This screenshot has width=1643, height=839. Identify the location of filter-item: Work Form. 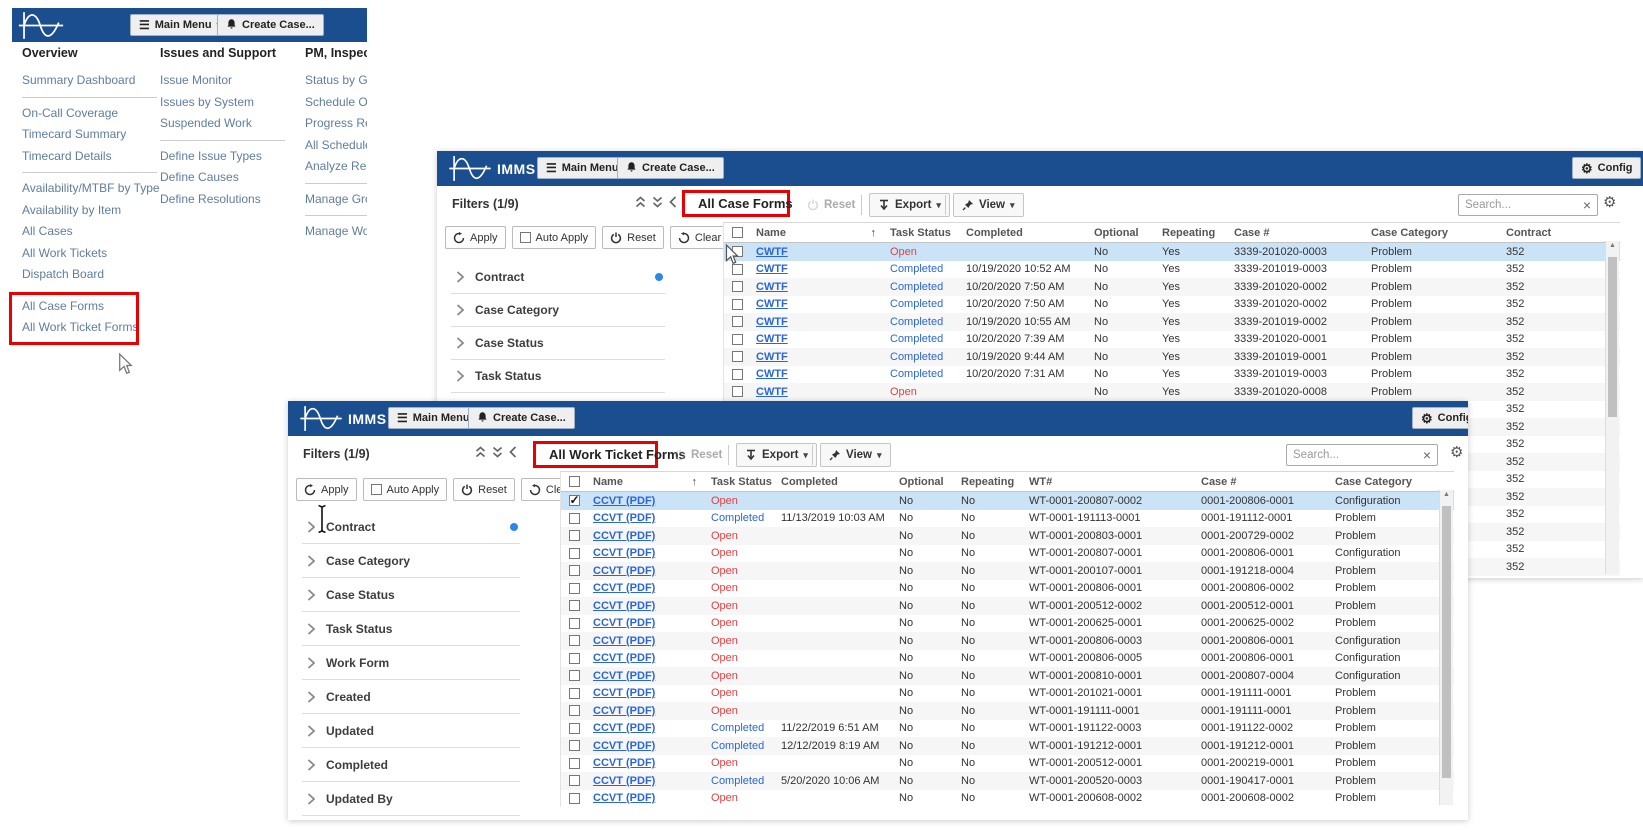
(411, 663).